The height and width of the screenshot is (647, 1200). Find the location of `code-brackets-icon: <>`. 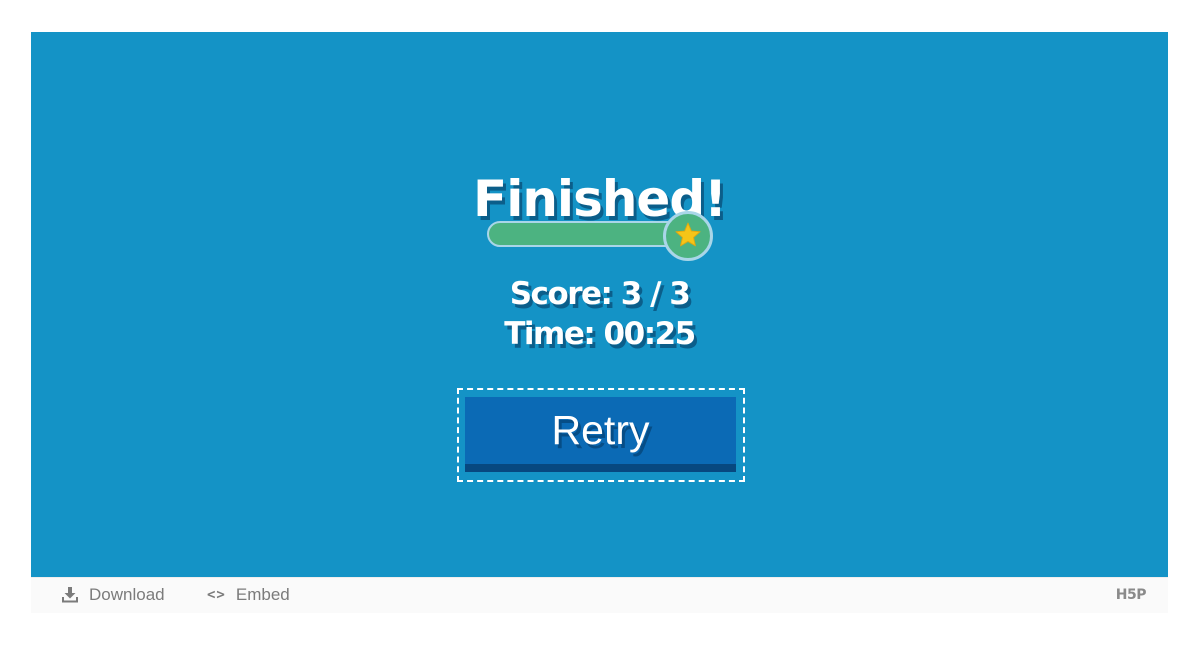

code-brackets-icon: <> is located at coordinates (216, 595).